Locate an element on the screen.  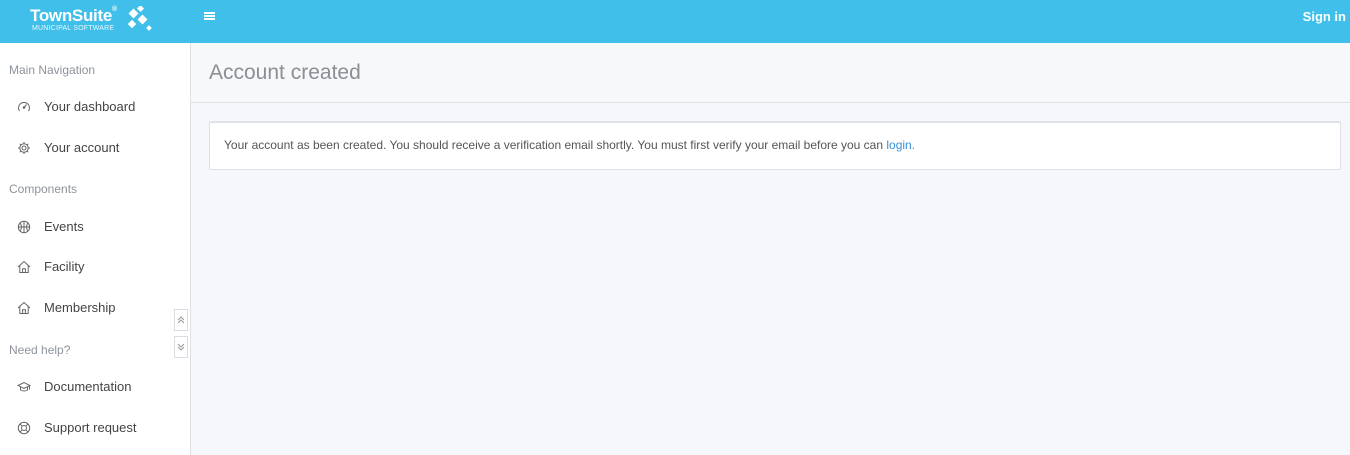
sidebar-item-label: Support request is located at coordinates (90, 427).